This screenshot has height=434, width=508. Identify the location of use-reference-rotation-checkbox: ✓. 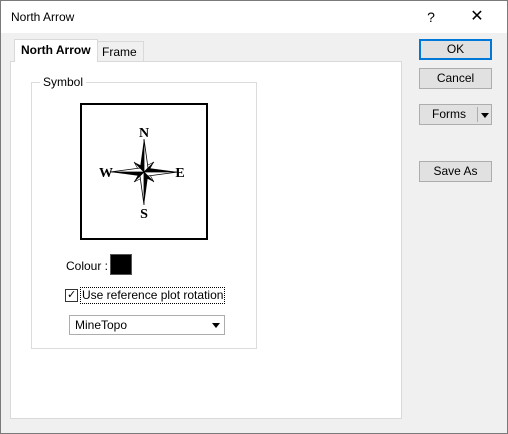
(71, 295).